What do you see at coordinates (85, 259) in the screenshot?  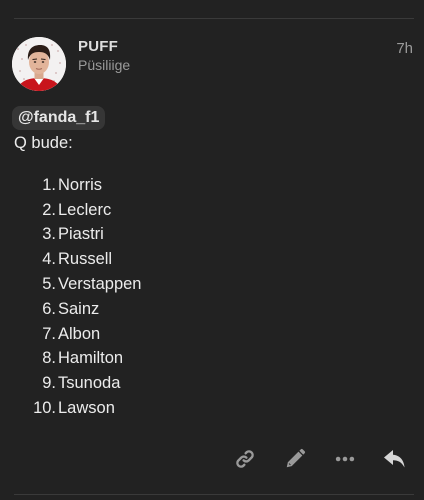 I see `list-item-name: Russell` at bounding box center [85, 259].